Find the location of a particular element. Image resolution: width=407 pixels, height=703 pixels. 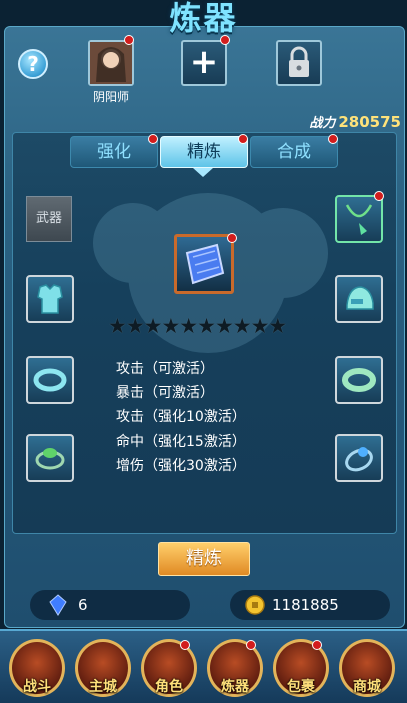

tab-strengthen-badge is located at coordinates (153, 139).